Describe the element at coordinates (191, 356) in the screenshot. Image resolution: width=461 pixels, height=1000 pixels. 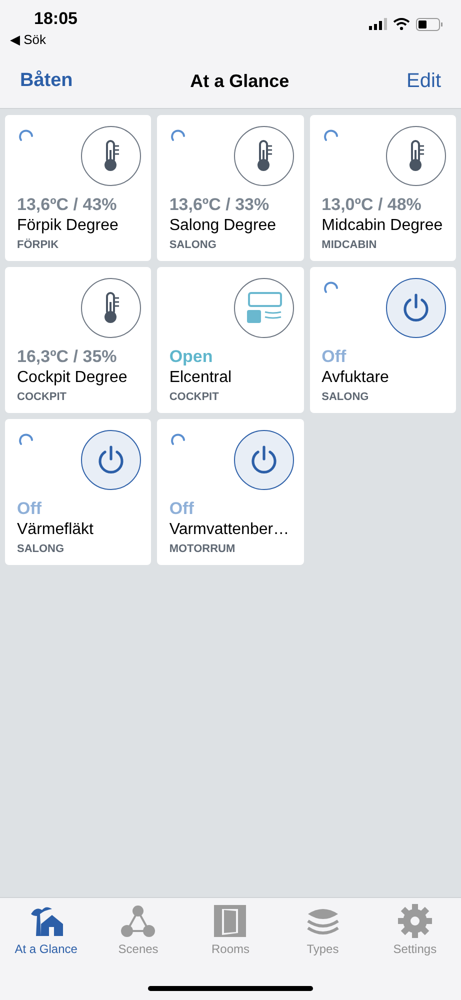
I see `tile-value: Open` at that location.